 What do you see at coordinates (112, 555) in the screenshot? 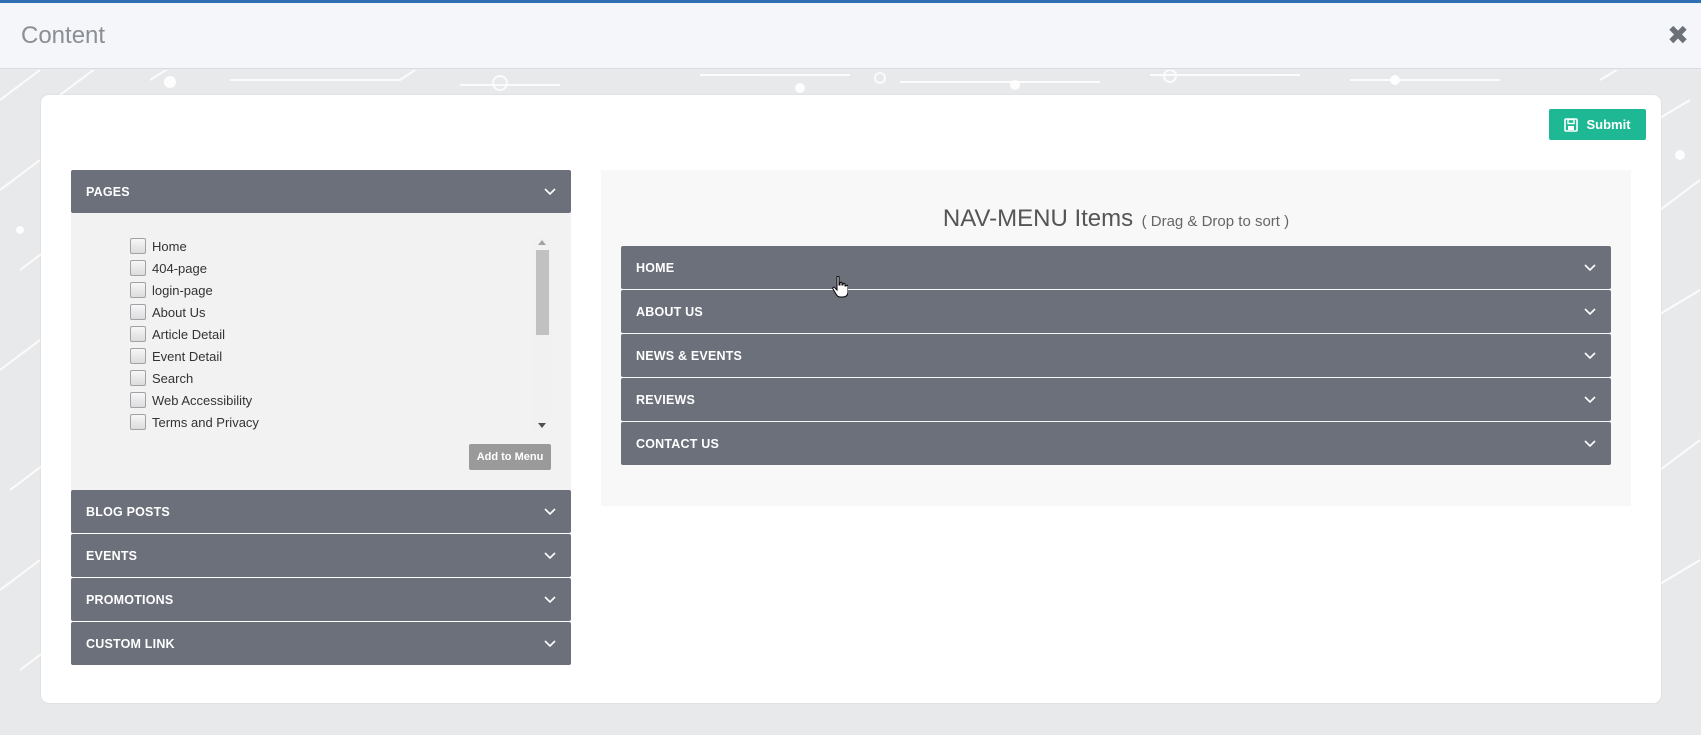
I see `accordion-label: EVENTS` at bounding box center [112, 555].